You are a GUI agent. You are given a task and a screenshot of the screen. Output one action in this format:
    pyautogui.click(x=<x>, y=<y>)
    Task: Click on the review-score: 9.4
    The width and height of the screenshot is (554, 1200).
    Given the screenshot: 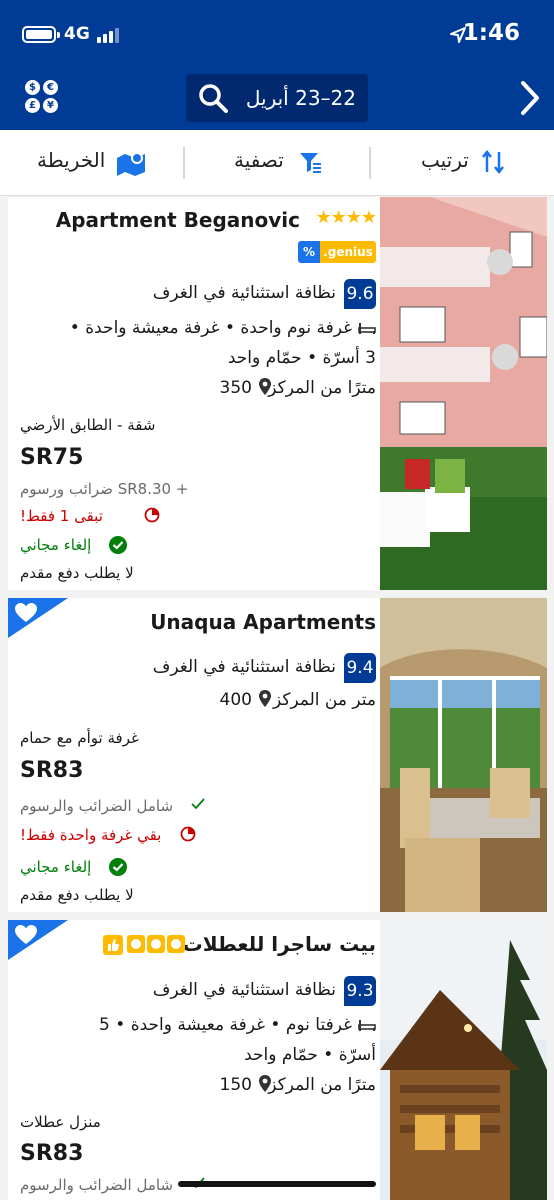 What is the action you would take?
    pyautogui.click(x=360, y=668)
    